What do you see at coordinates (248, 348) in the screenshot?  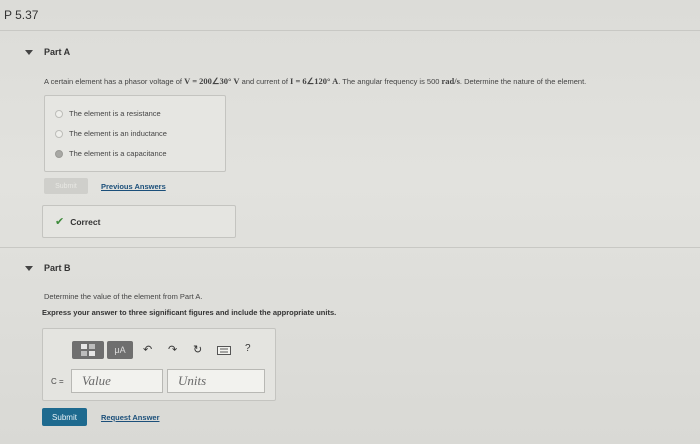 I see `help-icon: ?` at bounding box center [248, 348].